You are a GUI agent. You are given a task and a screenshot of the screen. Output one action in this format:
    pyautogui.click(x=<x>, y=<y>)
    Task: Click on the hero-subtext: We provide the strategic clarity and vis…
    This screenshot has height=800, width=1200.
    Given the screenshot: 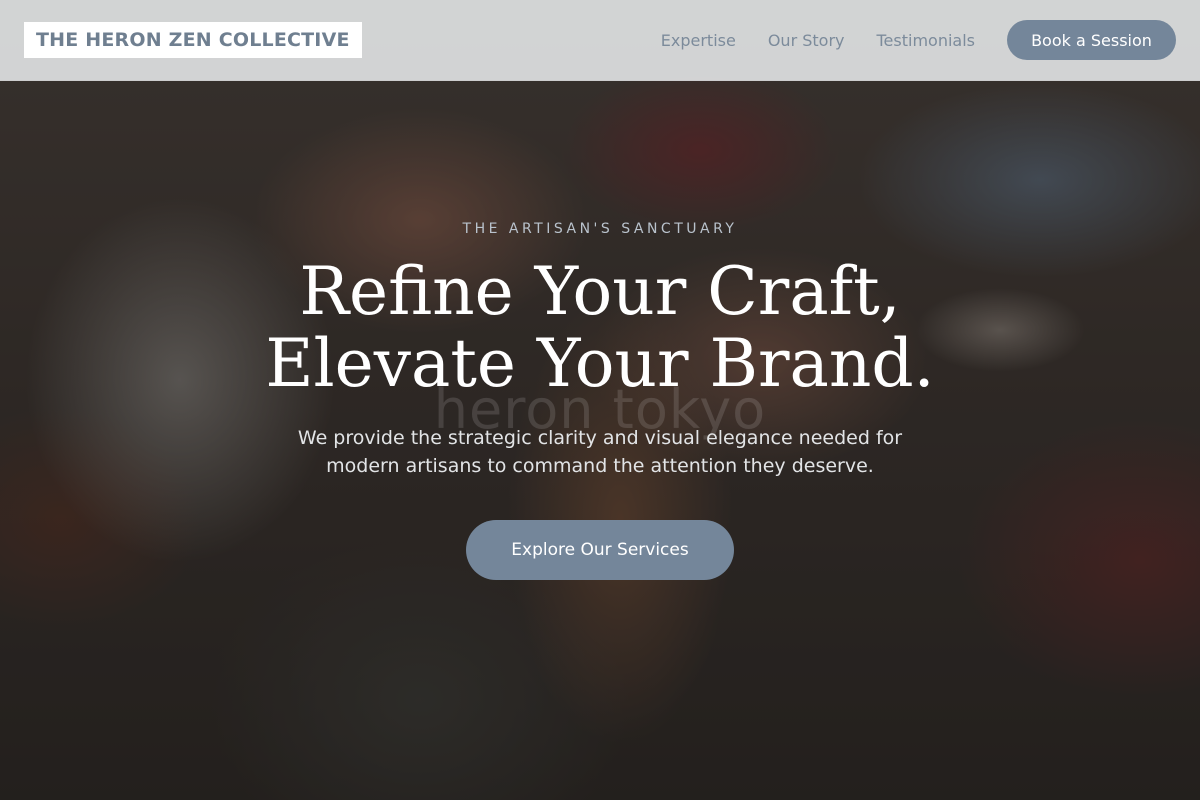 What is the action you would take?
    pyautogui.click(x=600, y=452)
    